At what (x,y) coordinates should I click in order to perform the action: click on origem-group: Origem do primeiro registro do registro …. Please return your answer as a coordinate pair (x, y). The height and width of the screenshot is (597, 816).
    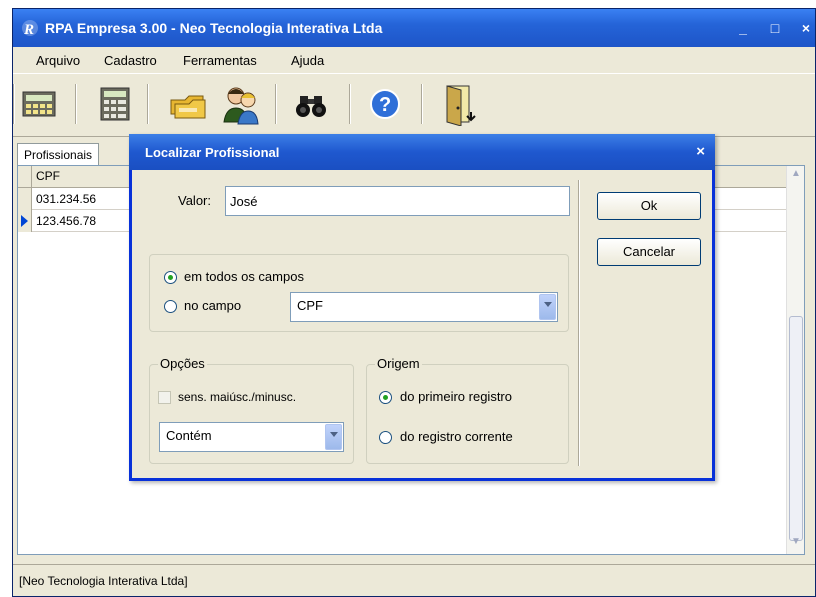
    Looking at the image, I should click on (467, 410).